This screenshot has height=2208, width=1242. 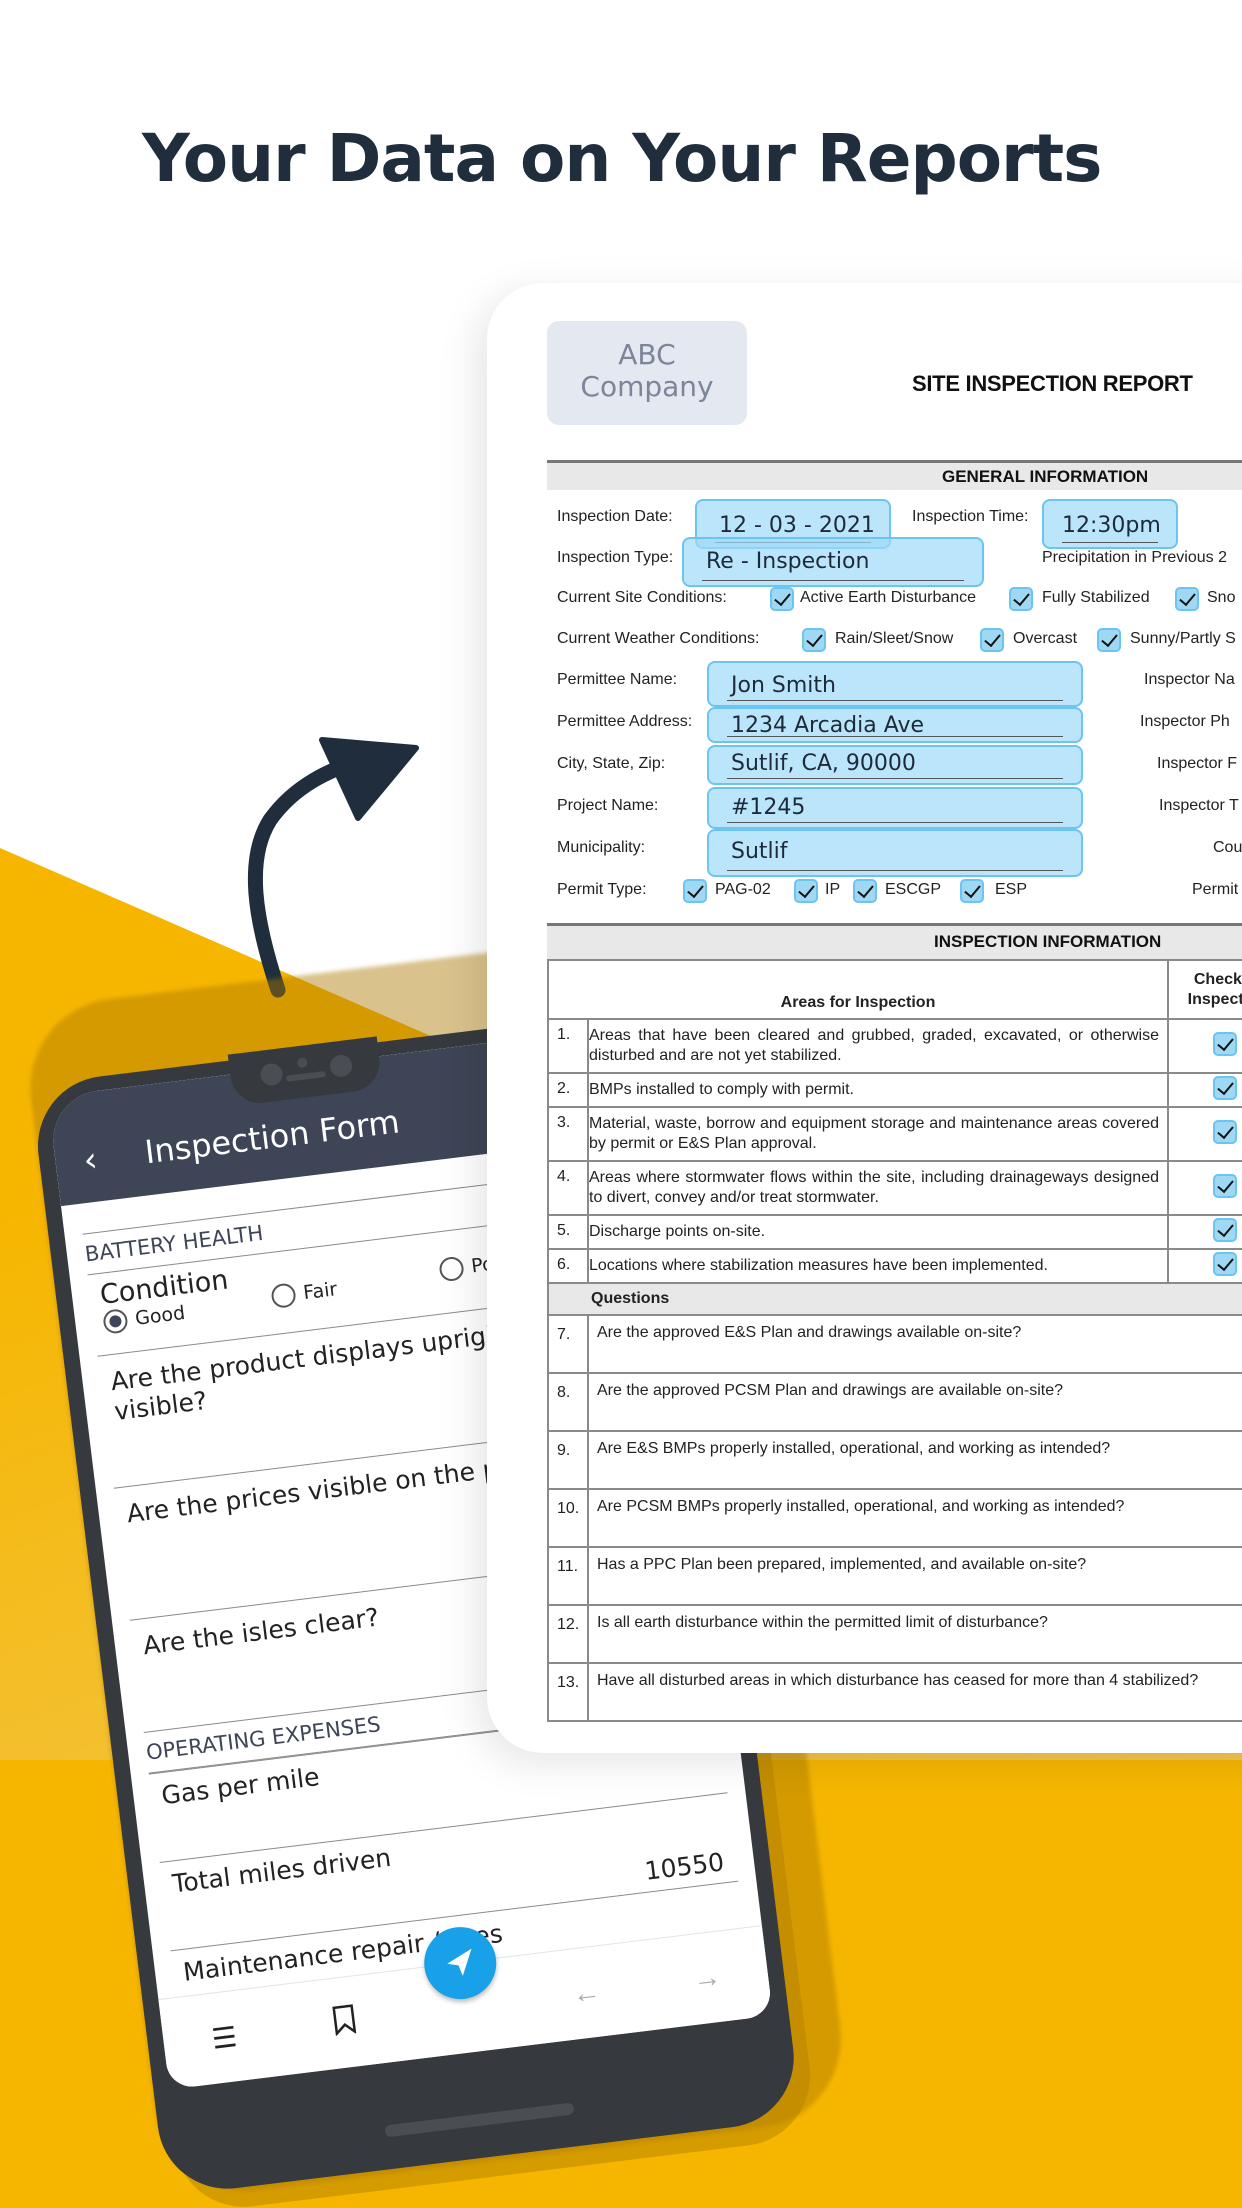 What do you see at coordinates (602, 889) in the screenshot?
I see `permit-type-label: Permit Type:` at bounding box center [602, 889].